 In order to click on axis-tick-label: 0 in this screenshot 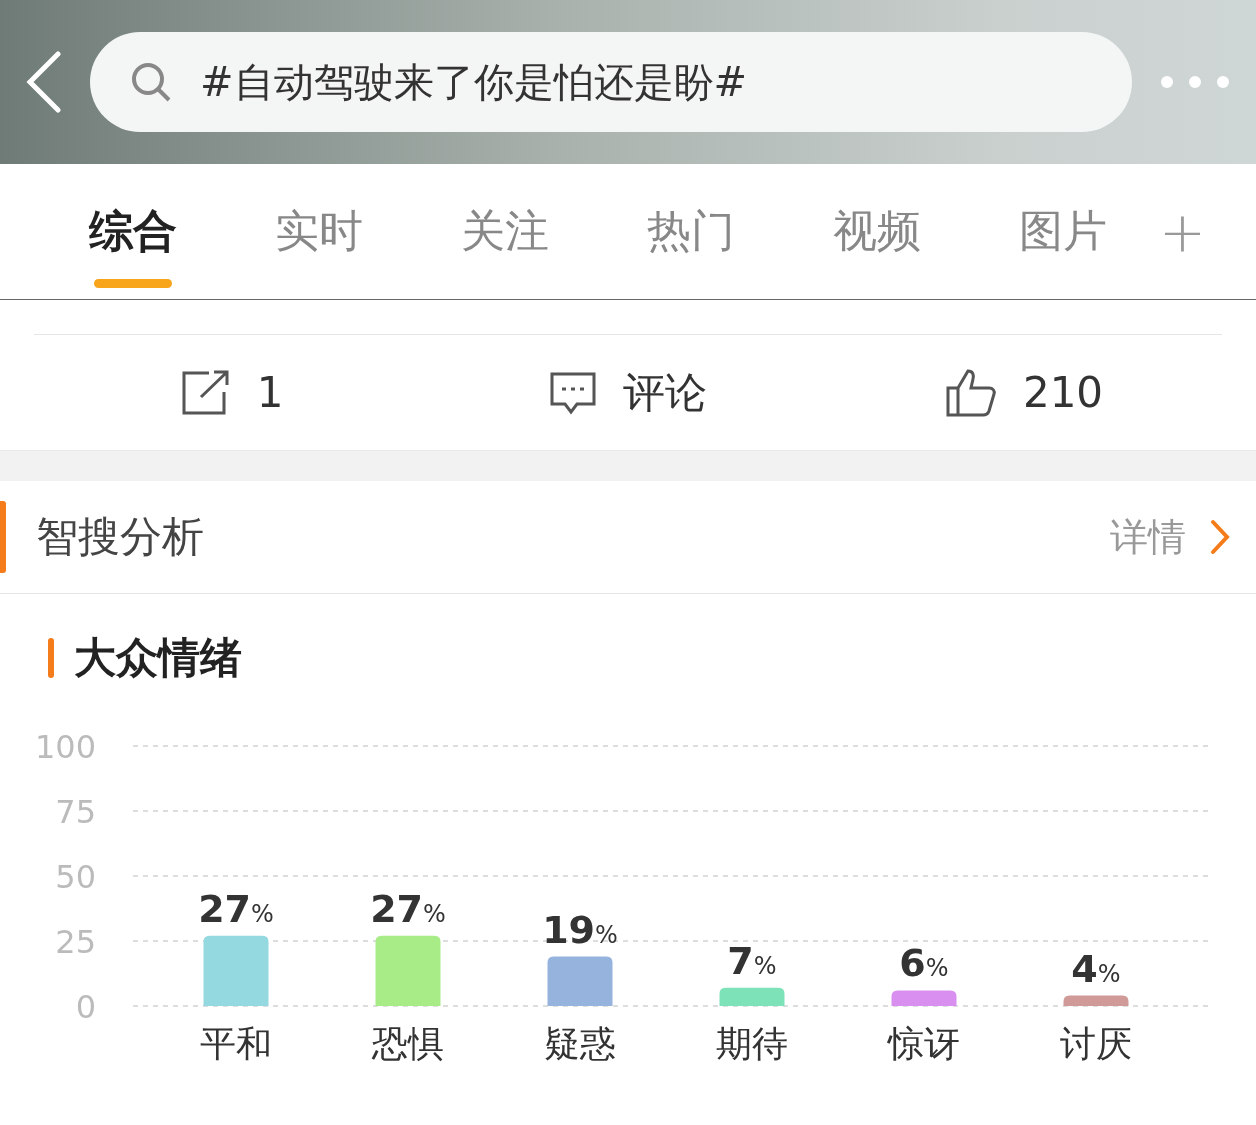, I will do `click(85, 1007)`.